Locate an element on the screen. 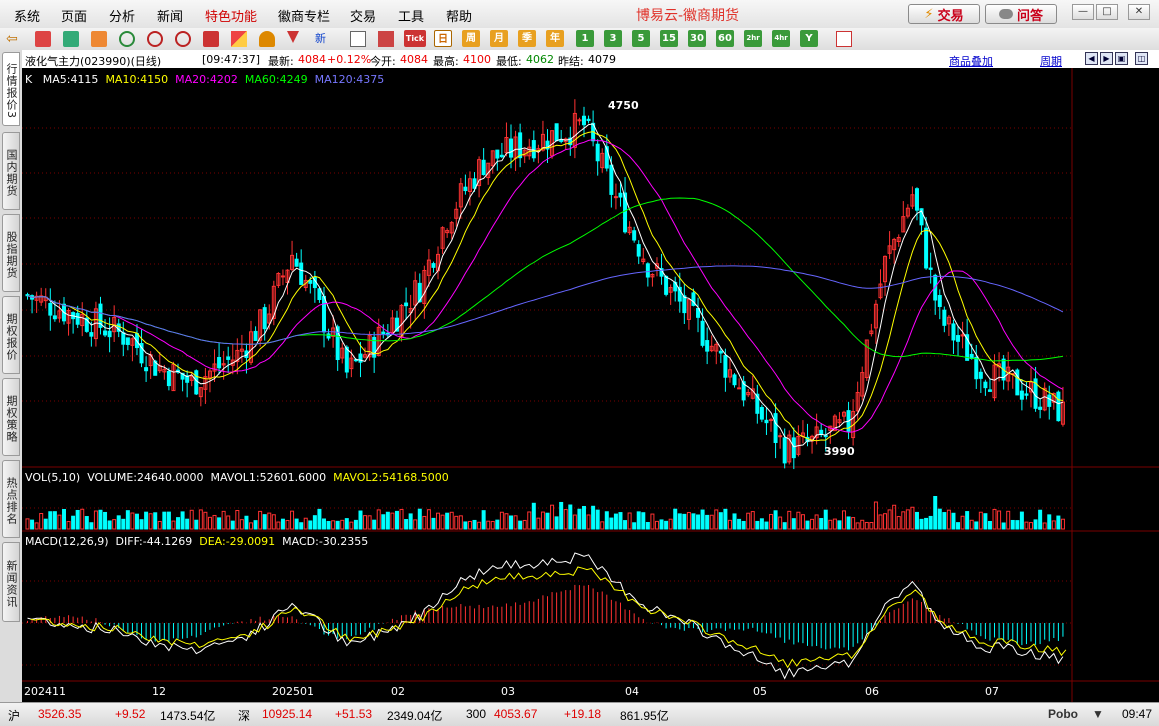 This screenshot has height=726, width=1159. sz-change: +51.53 is located at coordinates (354, 714).